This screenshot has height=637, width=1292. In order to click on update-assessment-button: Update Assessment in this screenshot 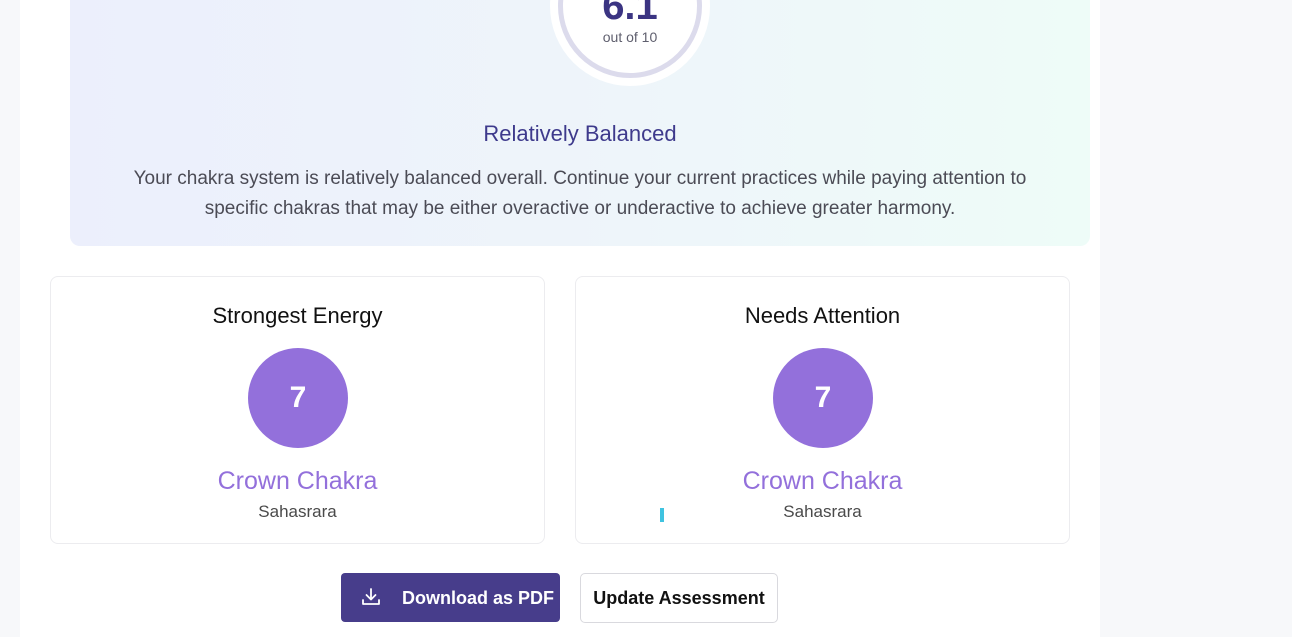, I will do `click(679, 598)`.